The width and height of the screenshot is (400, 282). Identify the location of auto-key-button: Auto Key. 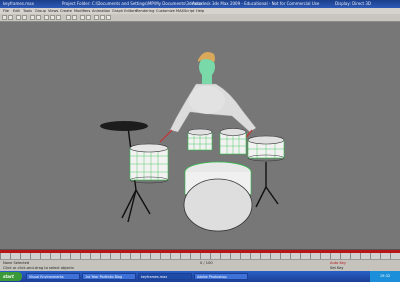
(338, 263).